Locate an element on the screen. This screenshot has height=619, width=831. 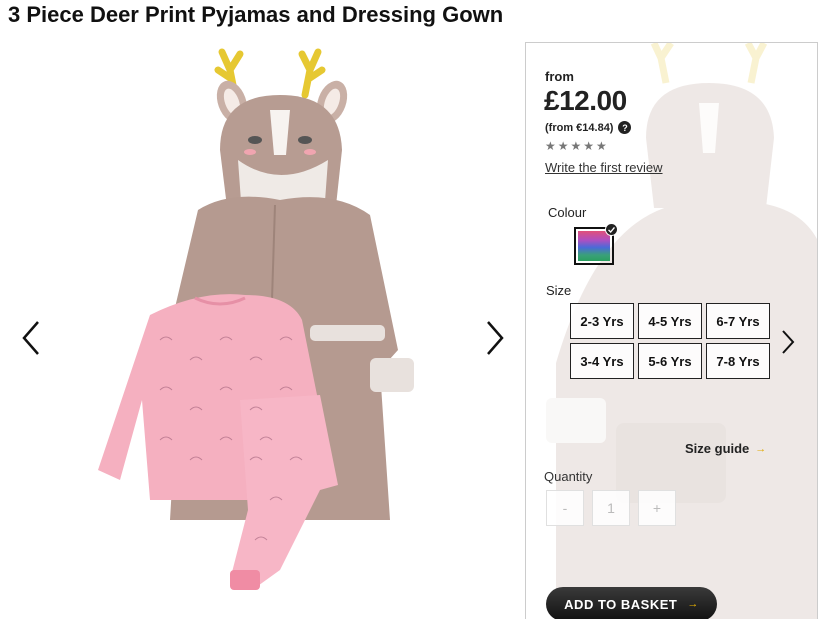
size-guide-label: Size guide is located at coordinates (717, 448).